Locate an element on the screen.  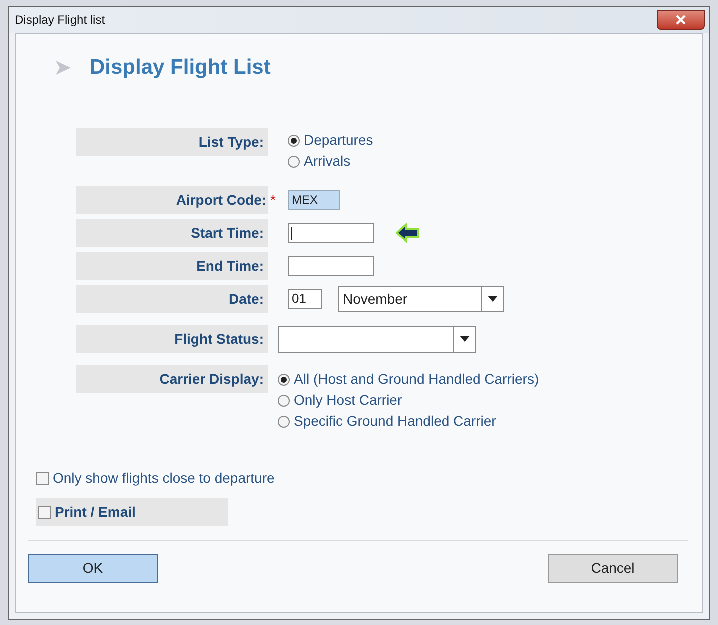
field-label: Carrier Display: is located at coordinates (212, 379).